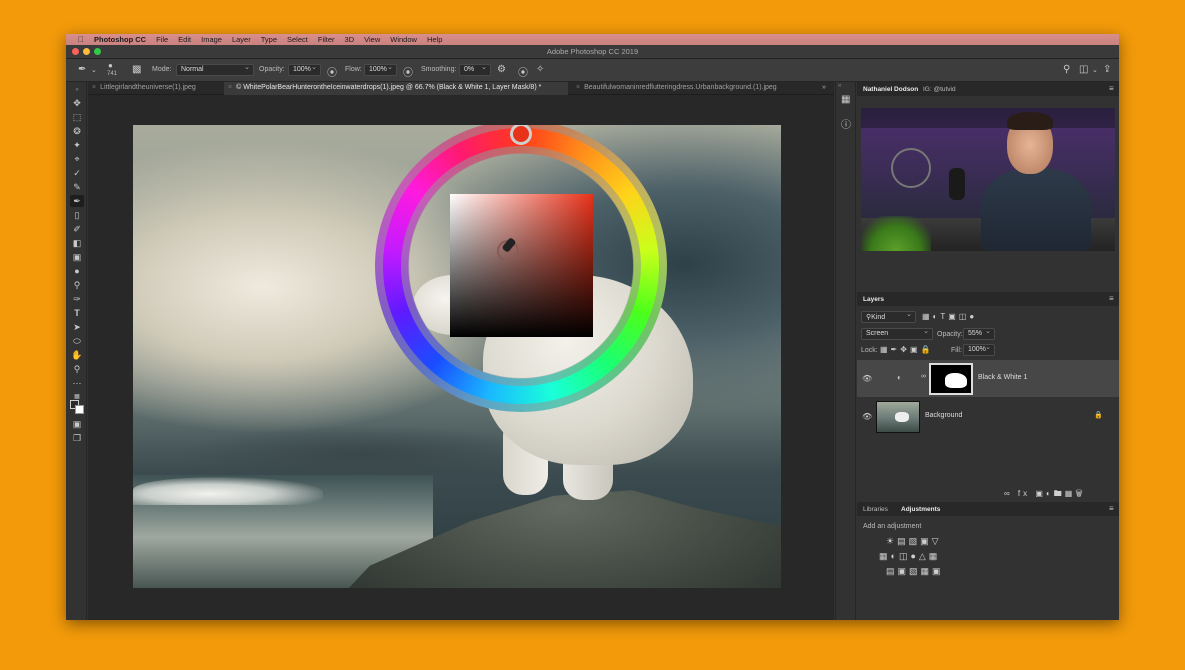  I want to click on menu-view: View, so click(372, 39).